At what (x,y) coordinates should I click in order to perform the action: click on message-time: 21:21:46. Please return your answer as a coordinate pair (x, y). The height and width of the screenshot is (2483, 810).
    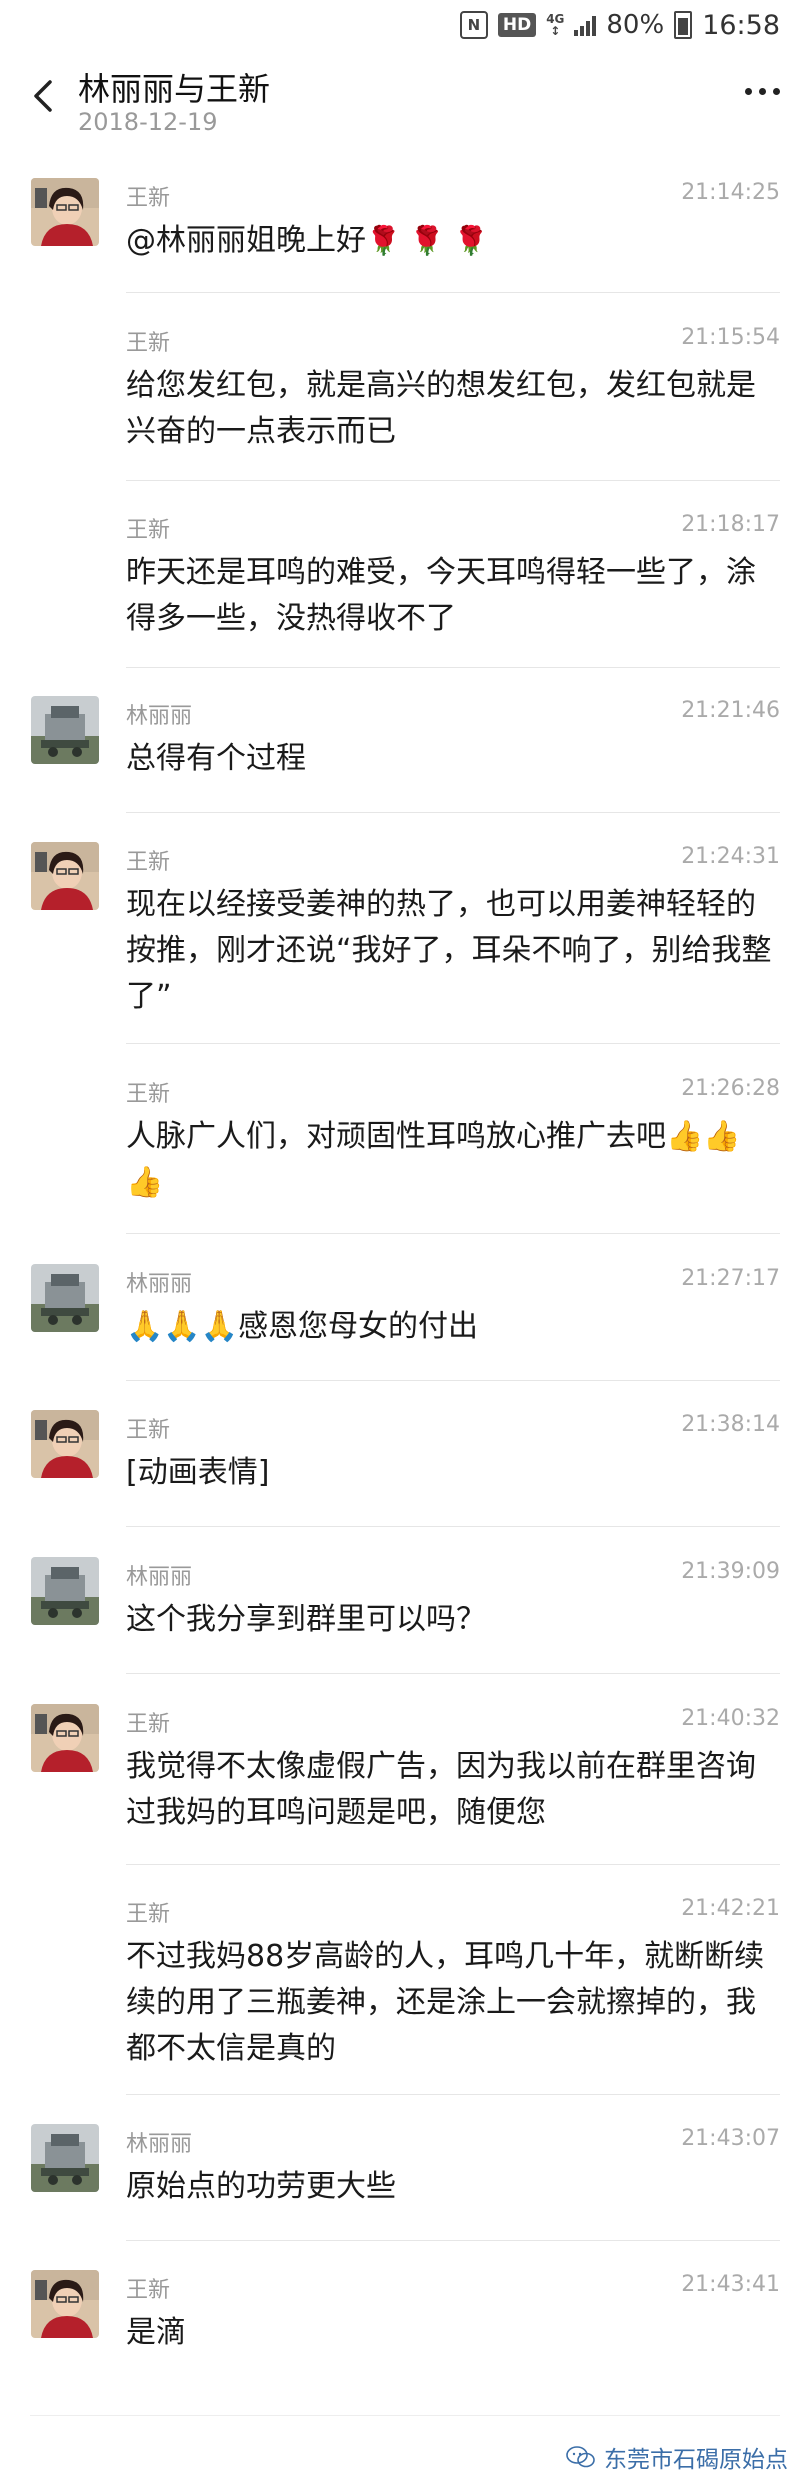
    Looking at the image, I should click on (730, 710).